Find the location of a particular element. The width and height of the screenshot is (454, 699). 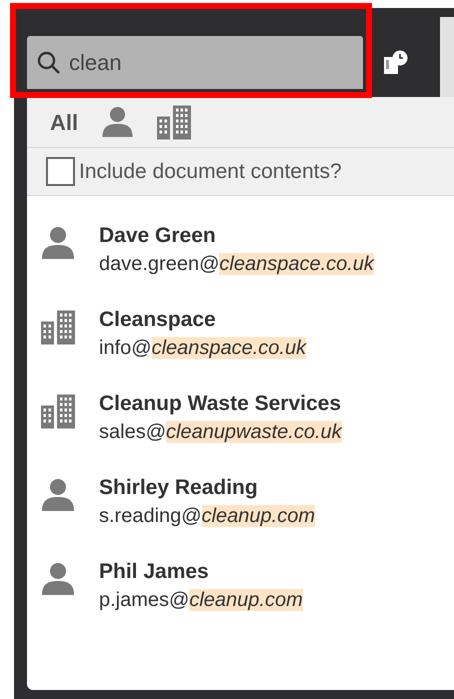

filter-tab: All is located at coordinates (64, 122).